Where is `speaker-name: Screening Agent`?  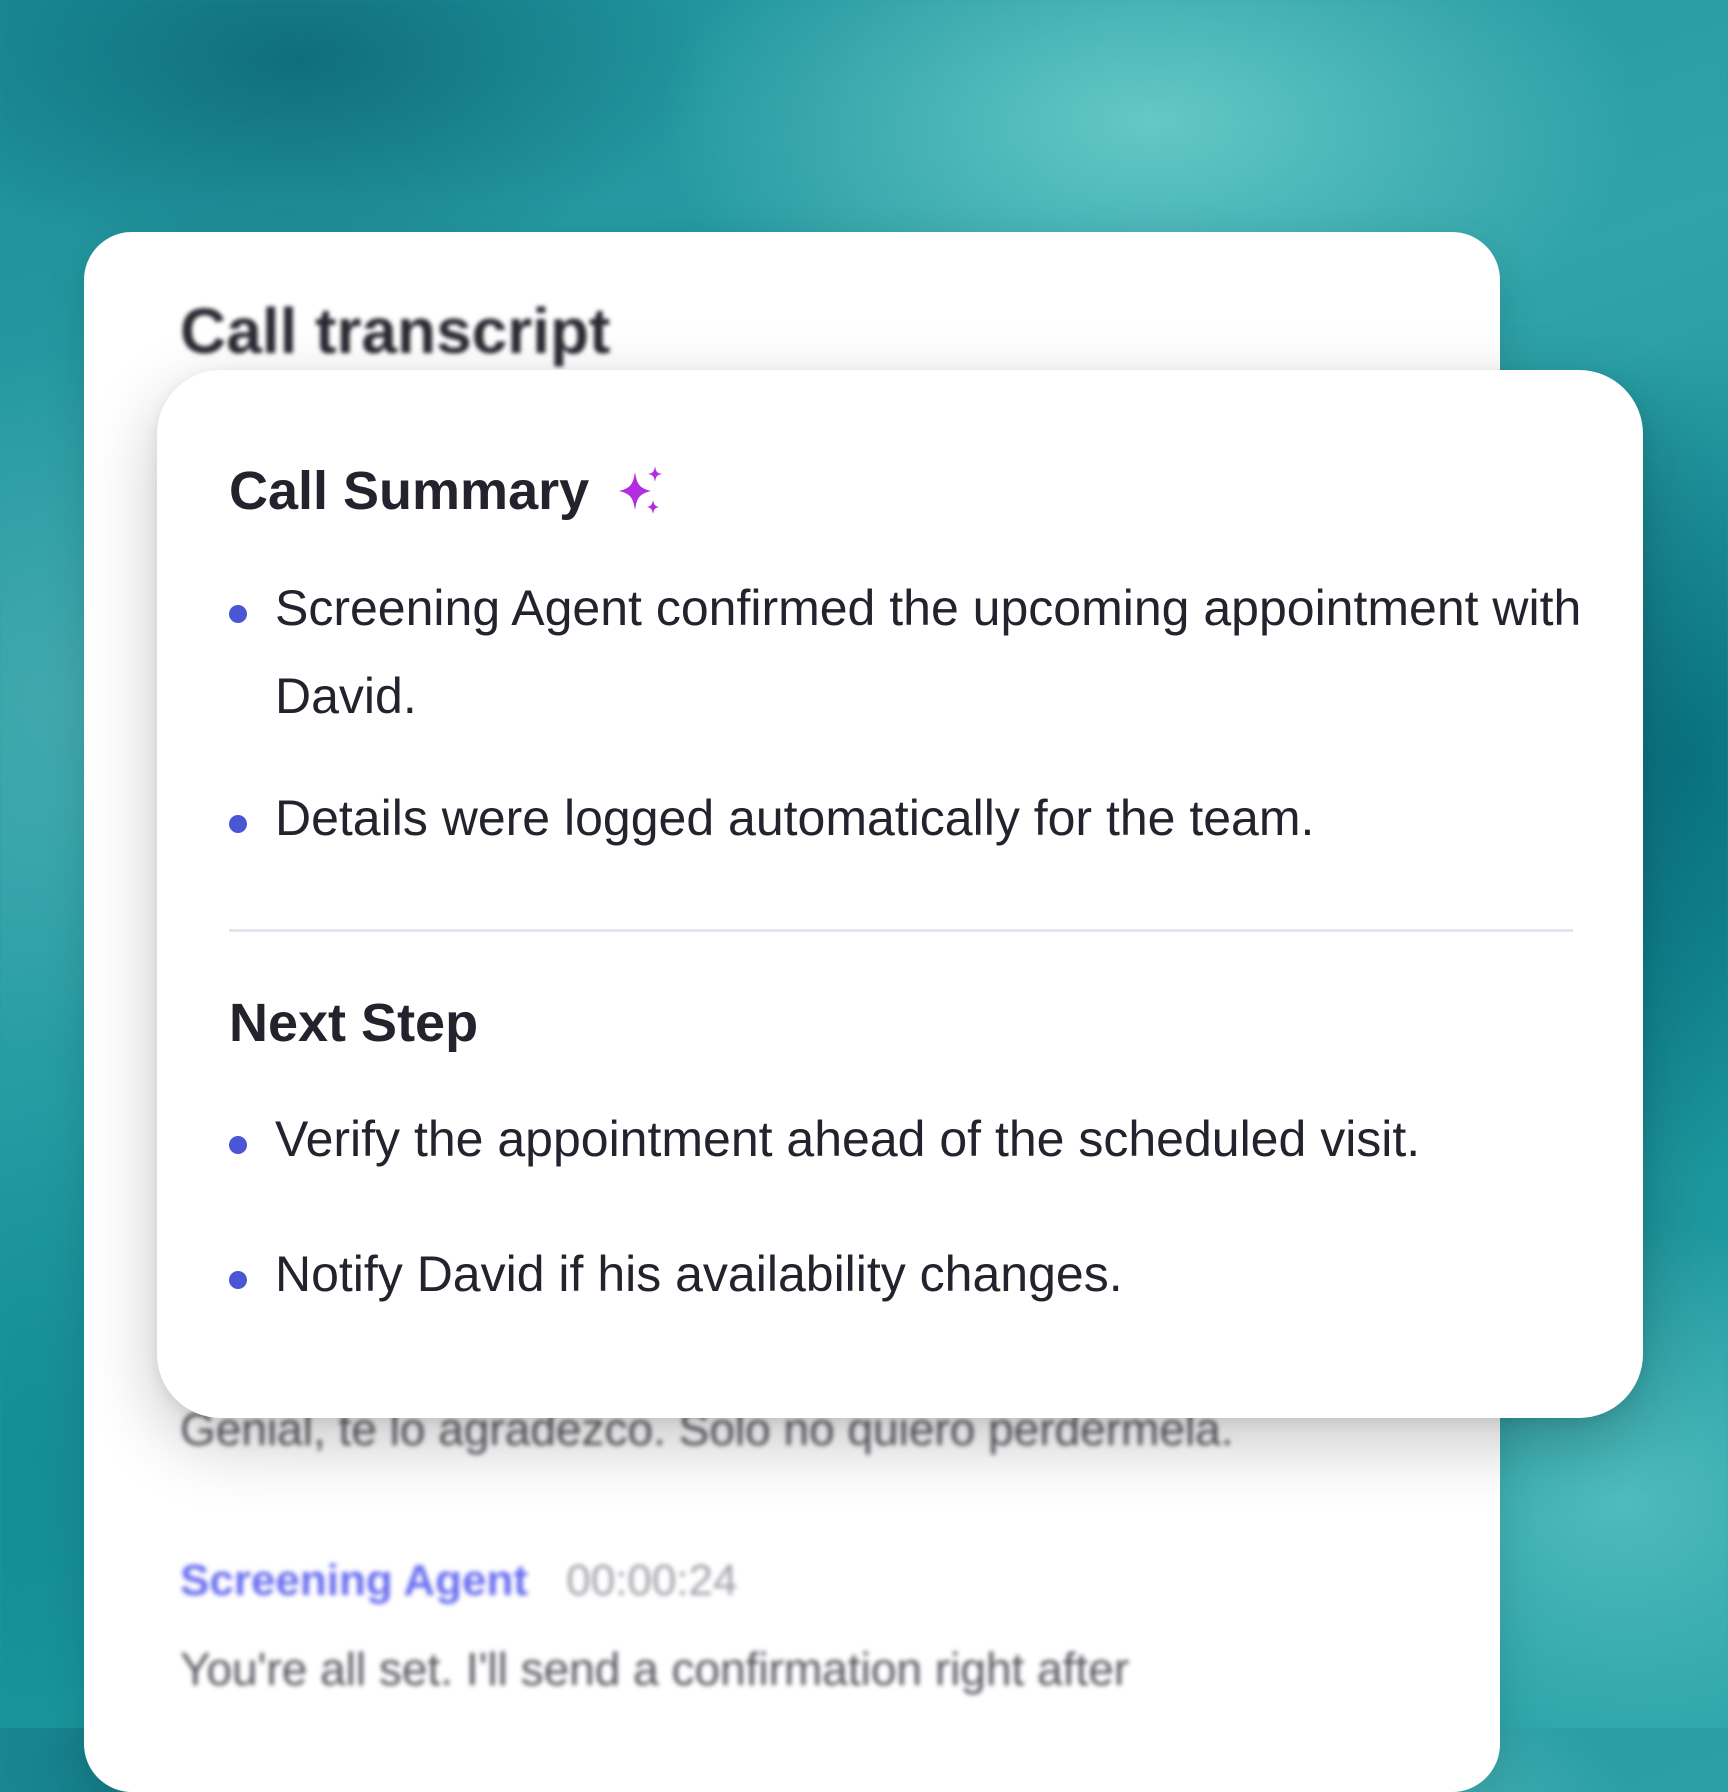 speaker-name: Screening Agent is located at coordinates (354, 1580).